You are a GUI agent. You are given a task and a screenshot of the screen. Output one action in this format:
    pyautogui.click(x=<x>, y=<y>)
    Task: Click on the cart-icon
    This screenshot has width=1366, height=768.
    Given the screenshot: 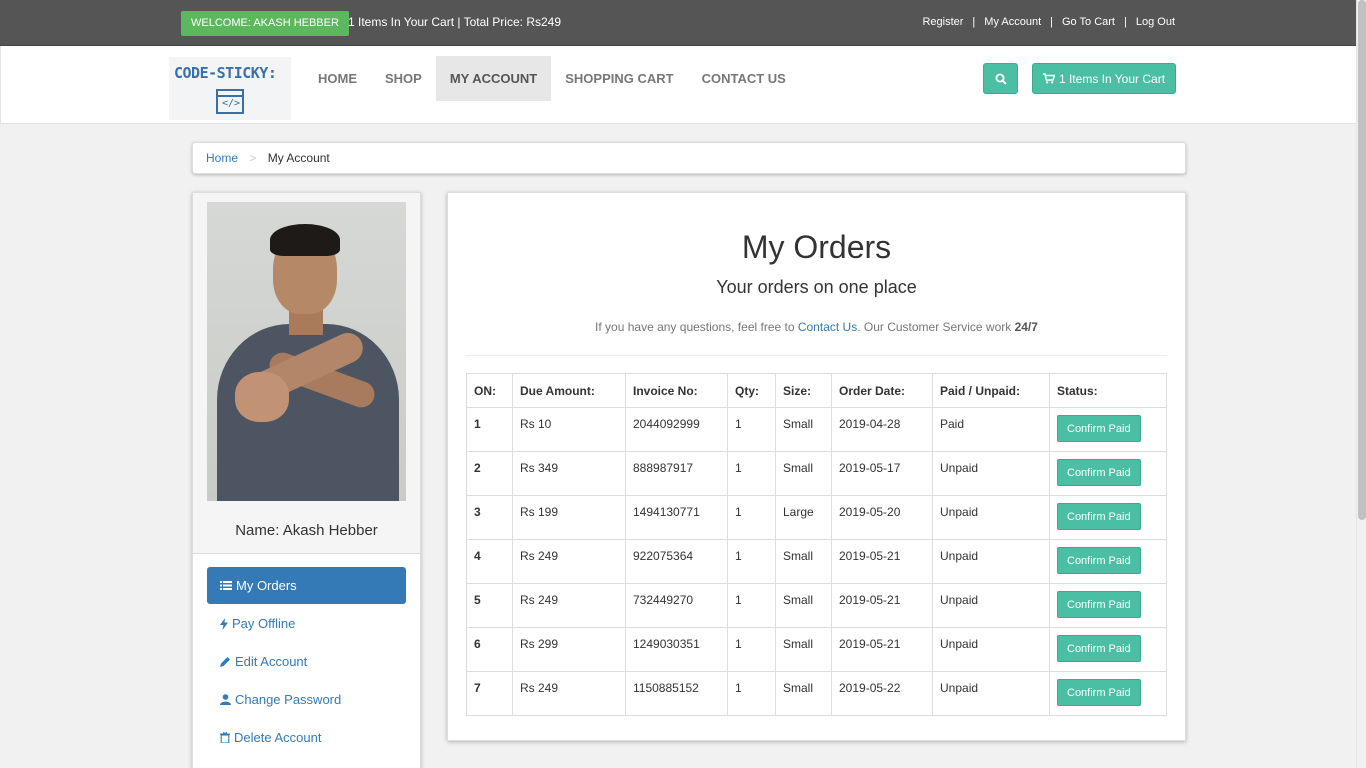 What is the action you would take?
    pyautogui.click(x=1048, y=78)
    